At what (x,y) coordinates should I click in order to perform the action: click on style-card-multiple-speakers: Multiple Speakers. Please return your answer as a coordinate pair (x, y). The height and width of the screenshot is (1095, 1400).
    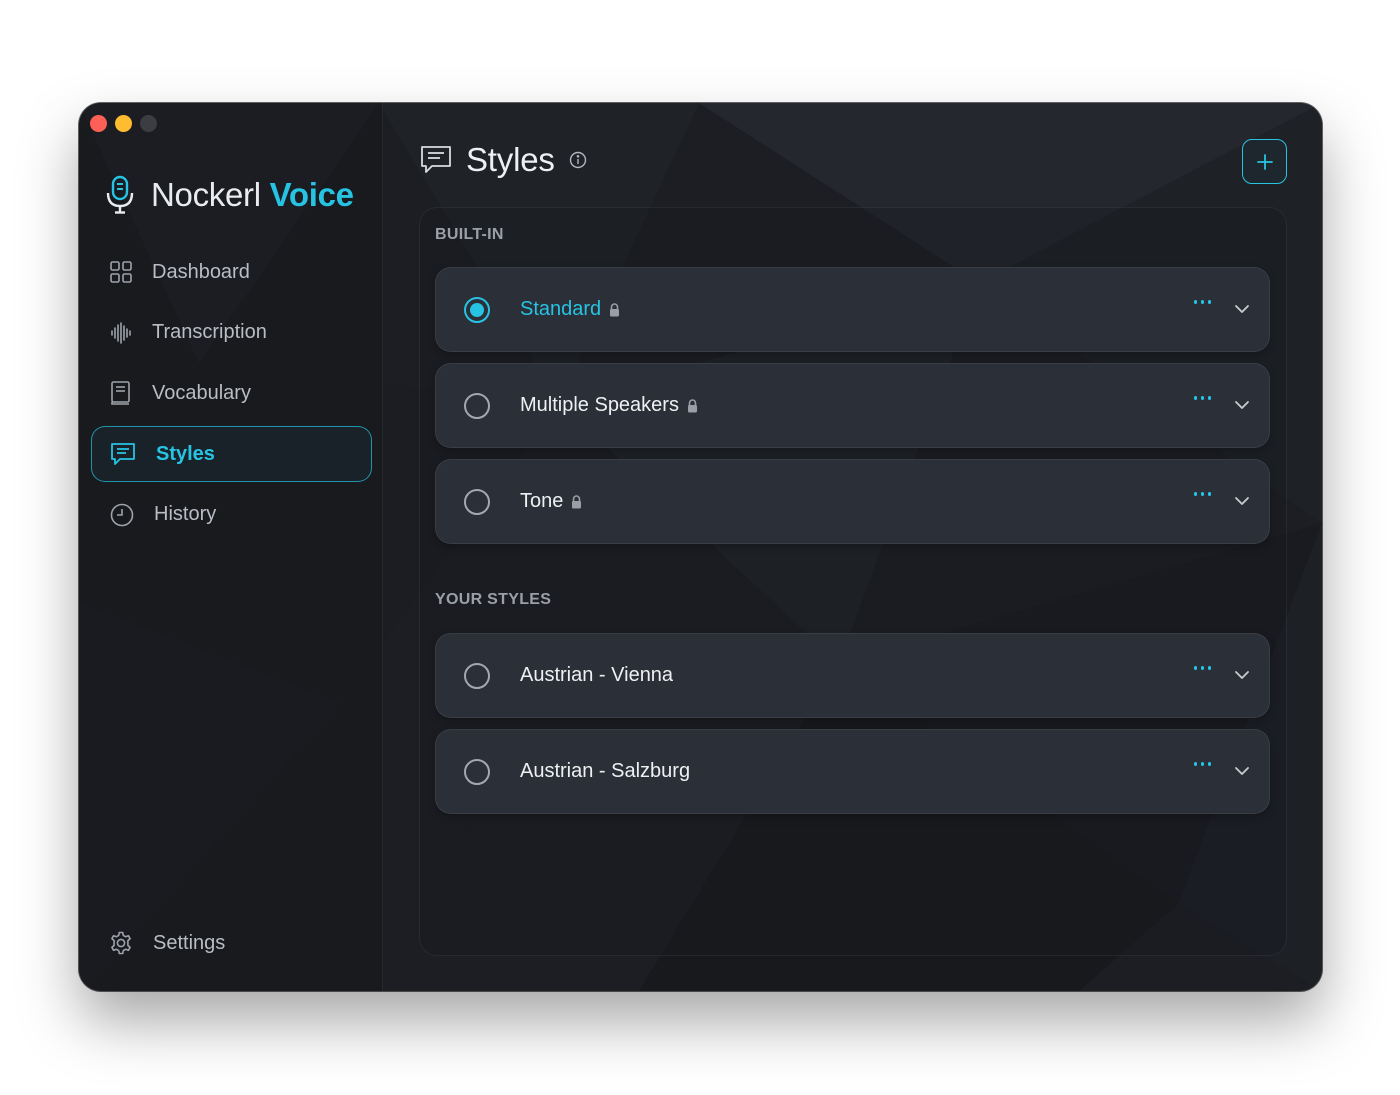
    Looking at the image, I should click on (852, 405).